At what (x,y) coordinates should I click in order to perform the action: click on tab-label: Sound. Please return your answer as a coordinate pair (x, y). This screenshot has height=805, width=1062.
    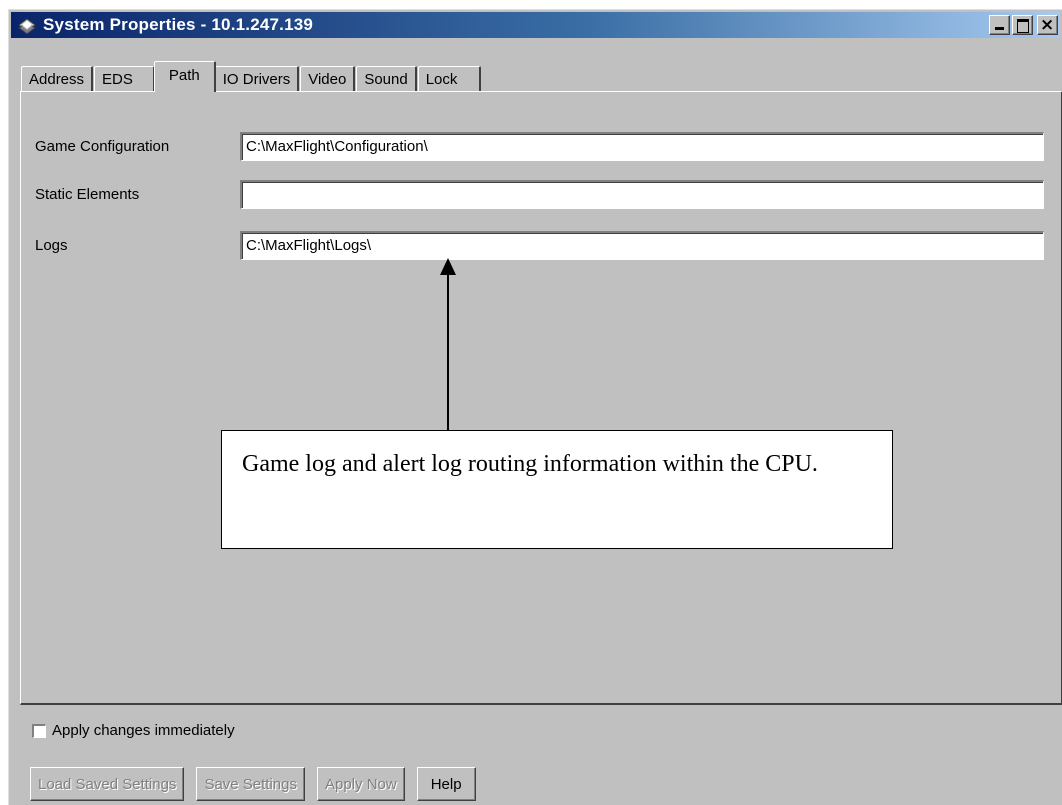
    Looking at the image, I should click on (386, 79).